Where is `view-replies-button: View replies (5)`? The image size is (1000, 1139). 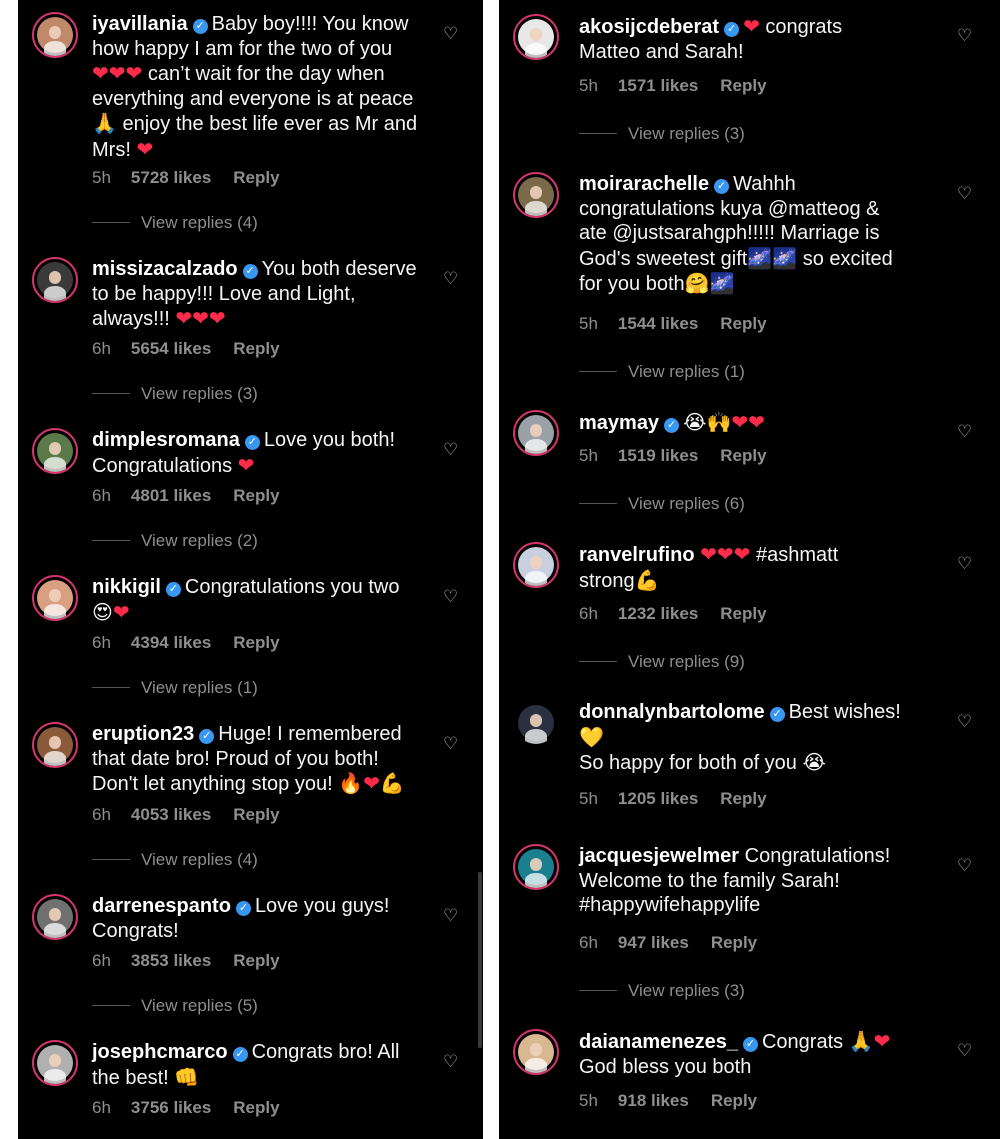
view-replies-button: View replies (5) is located at coordinates (175, 1006).